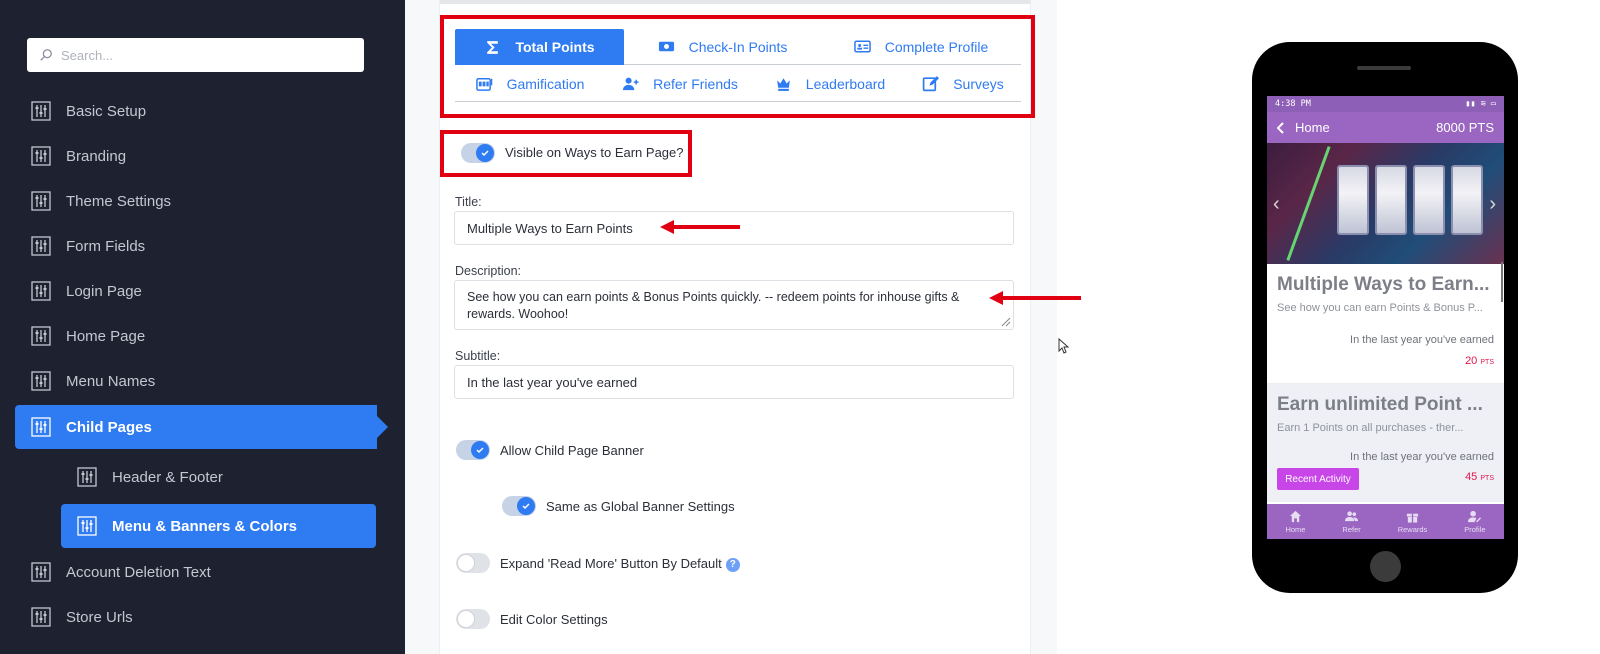  I want to click on nav-profile: Profile, so click(1475, 522).